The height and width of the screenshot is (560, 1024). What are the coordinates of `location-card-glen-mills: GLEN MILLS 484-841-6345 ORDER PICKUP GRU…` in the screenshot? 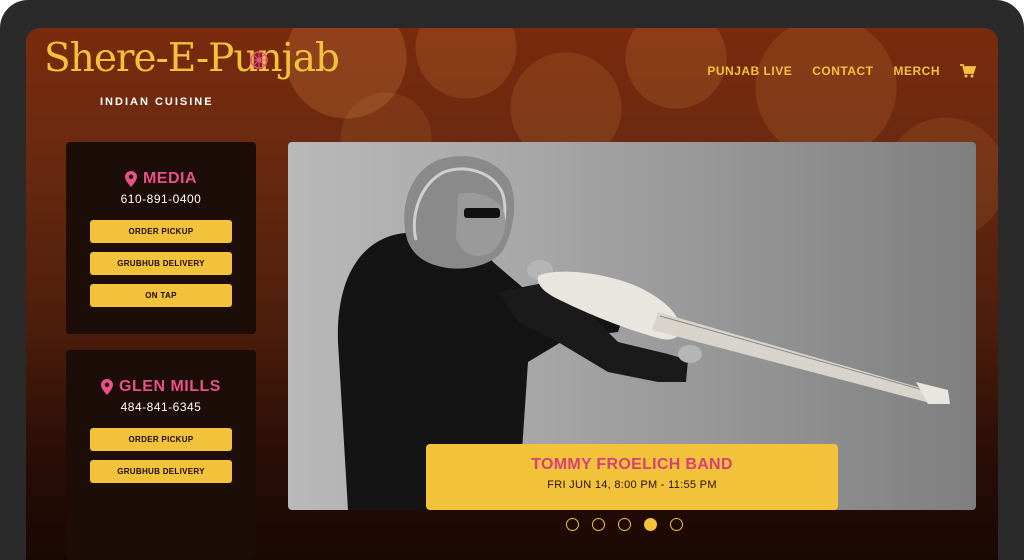 It's located at (161, 455).